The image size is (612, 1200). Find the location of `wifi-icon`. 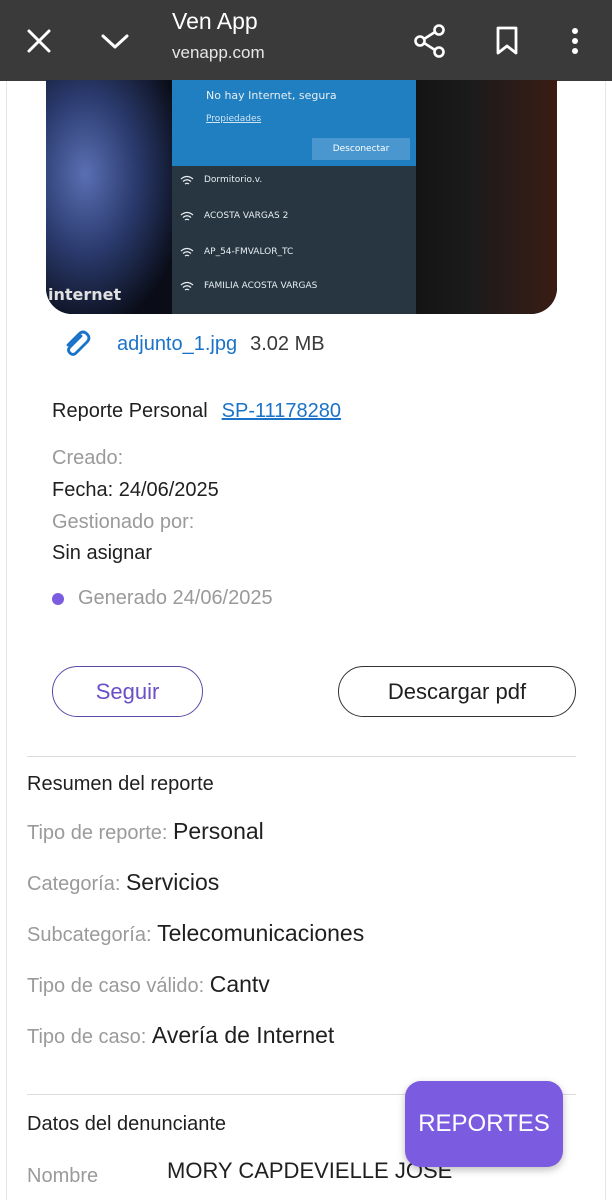

wifi-icon is located at coordinates (187, 180).